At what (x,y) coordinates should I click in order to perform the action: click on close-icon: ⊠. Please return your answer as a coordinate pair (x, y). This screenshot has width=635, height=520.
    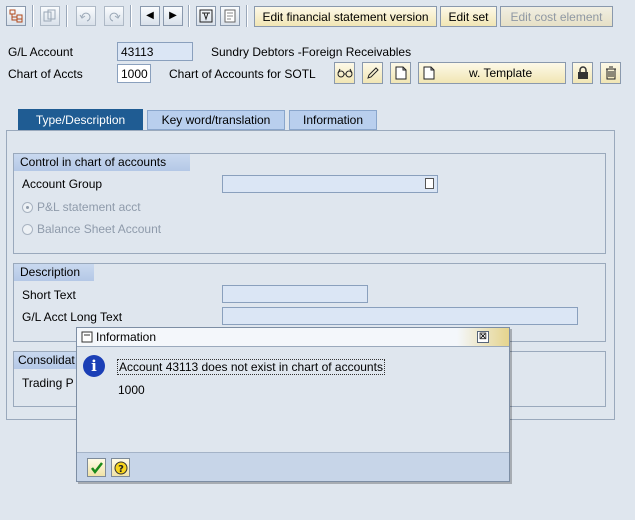
    Looking at the image, I should click on (483, 337).